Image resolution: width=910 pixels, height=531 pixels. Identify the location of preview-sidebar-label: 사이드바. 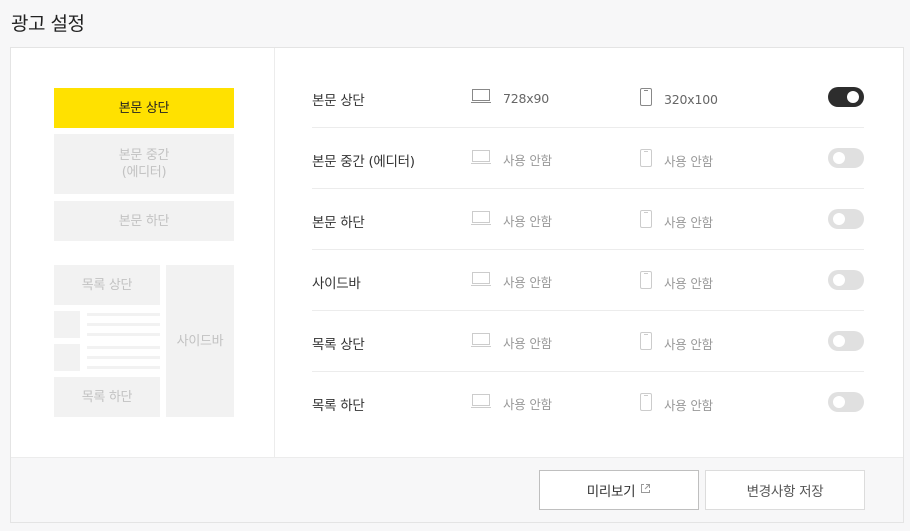
(200, 341).